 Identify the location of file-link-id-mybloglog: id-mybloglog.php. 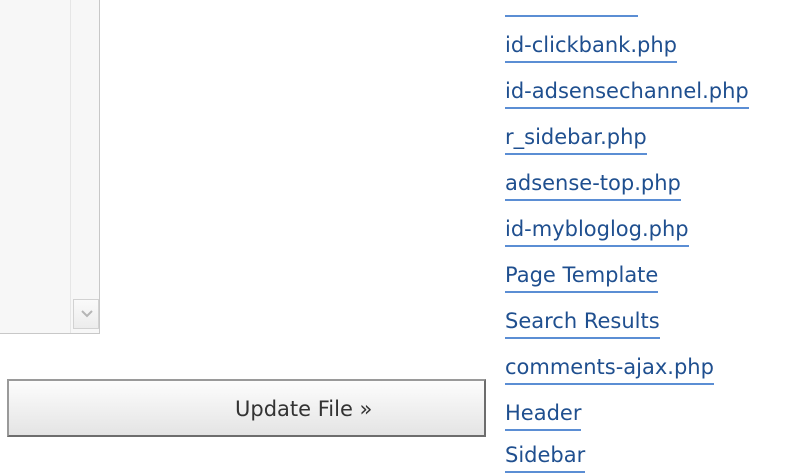
(597, 230).